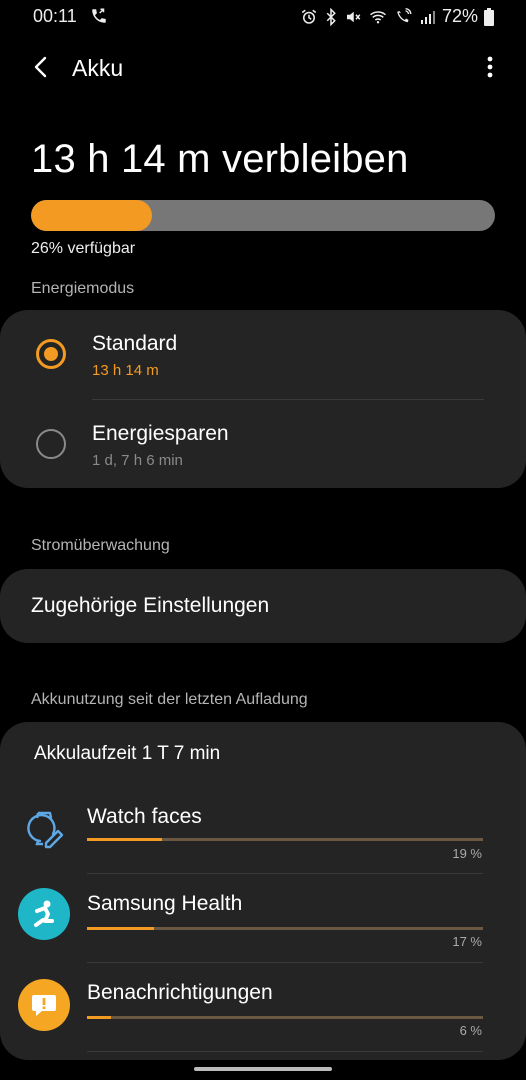 The height and width of the screenshot is (1080, 526). I want to click on wifi-call-icon, so click(404, 14).